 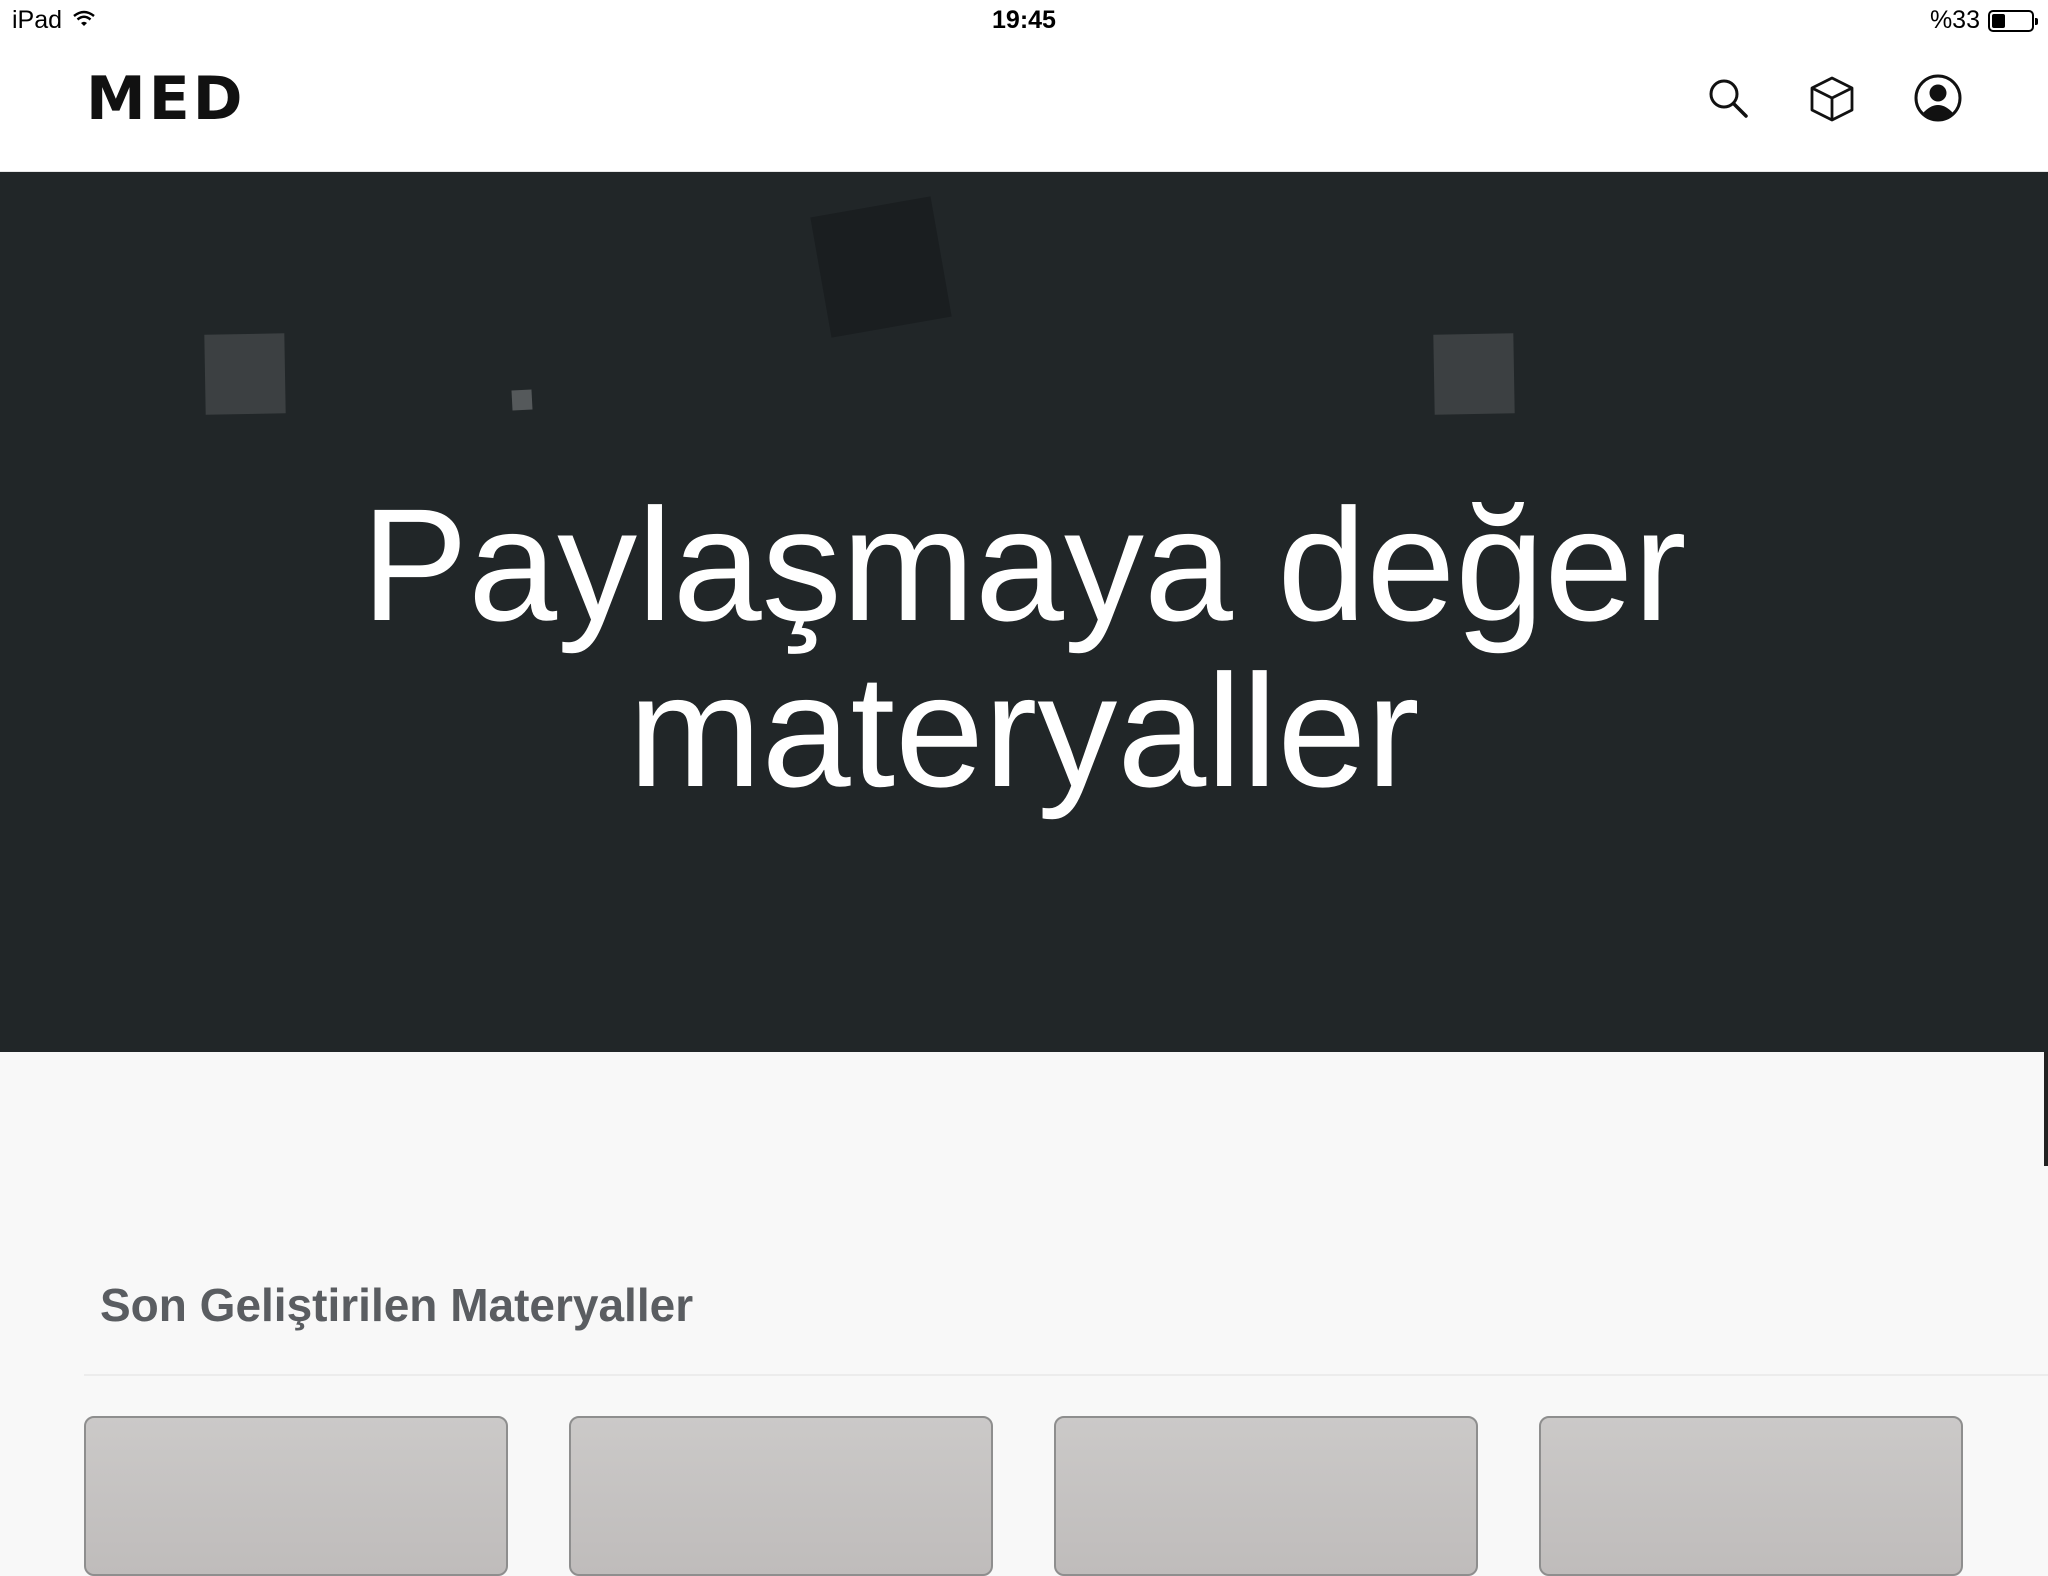 I want to click on battery-level, so click(x=1998, y=20).